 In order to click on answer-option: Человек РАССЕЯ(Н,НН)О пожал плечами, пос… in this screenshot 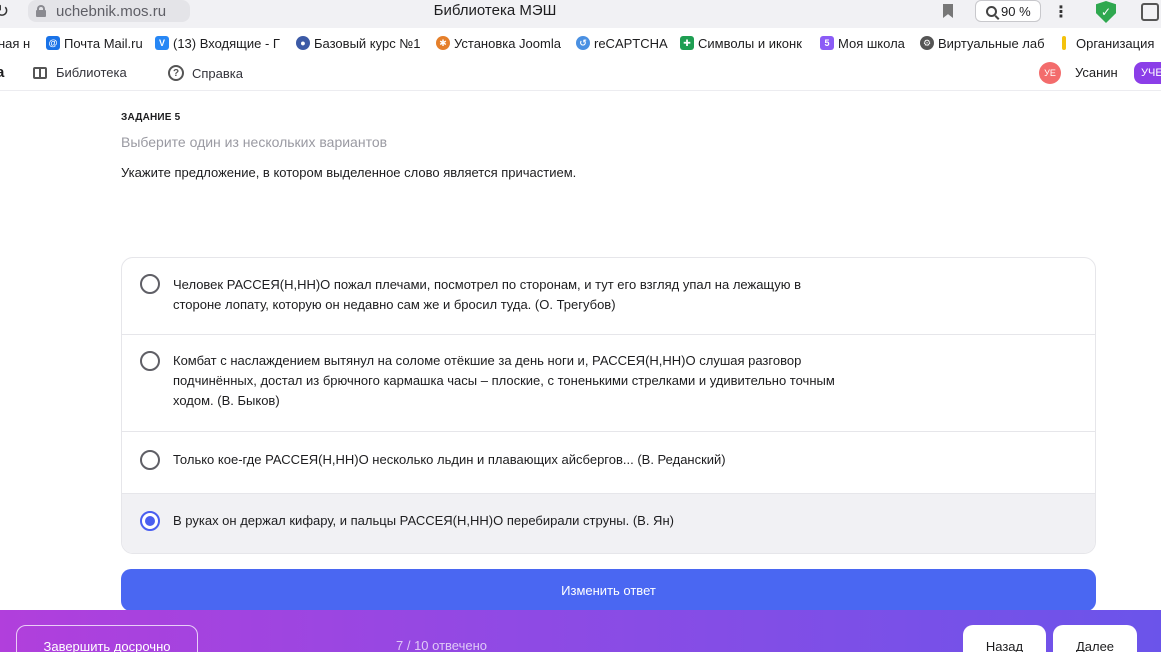, I will do `click(608, 296)`.